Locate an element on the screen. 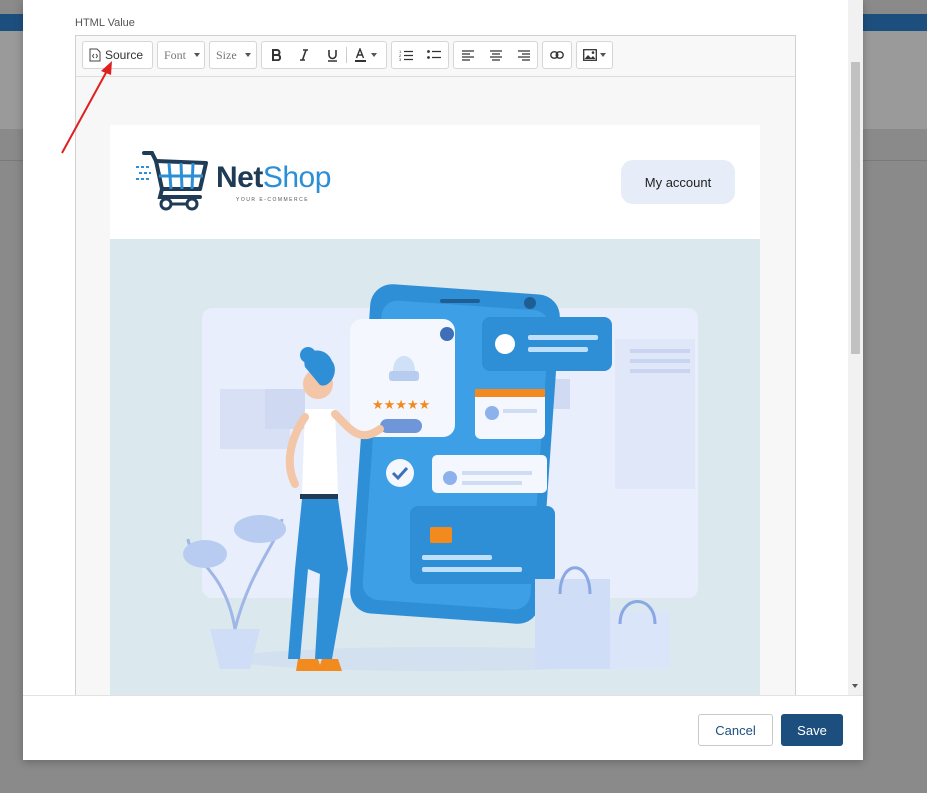  align-right-button is located at coordinates (524, 55).